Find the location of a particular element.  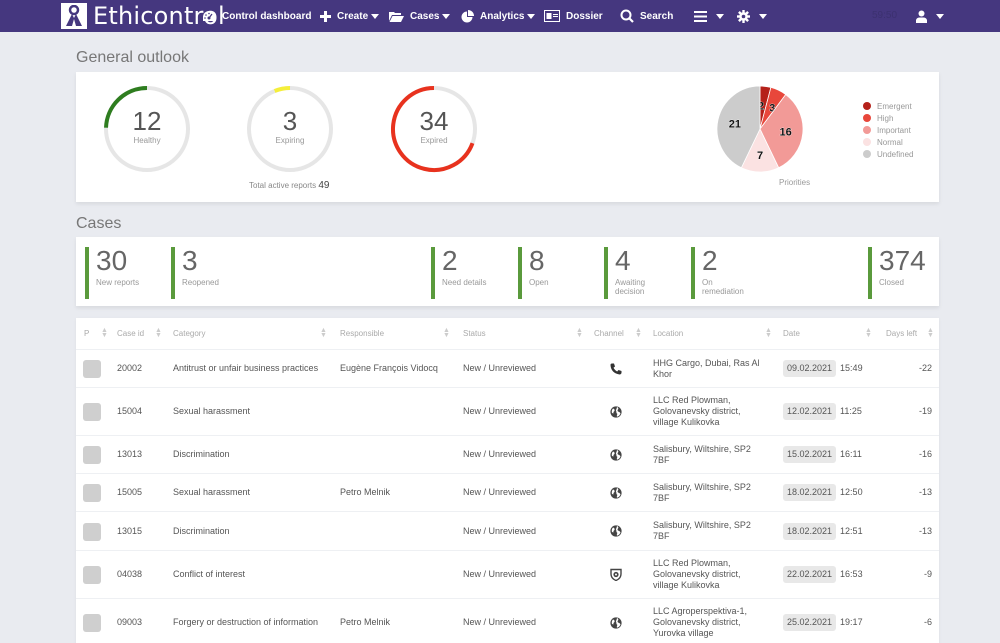

column-header-case-id: Case id is located at coordinates (130, 333).